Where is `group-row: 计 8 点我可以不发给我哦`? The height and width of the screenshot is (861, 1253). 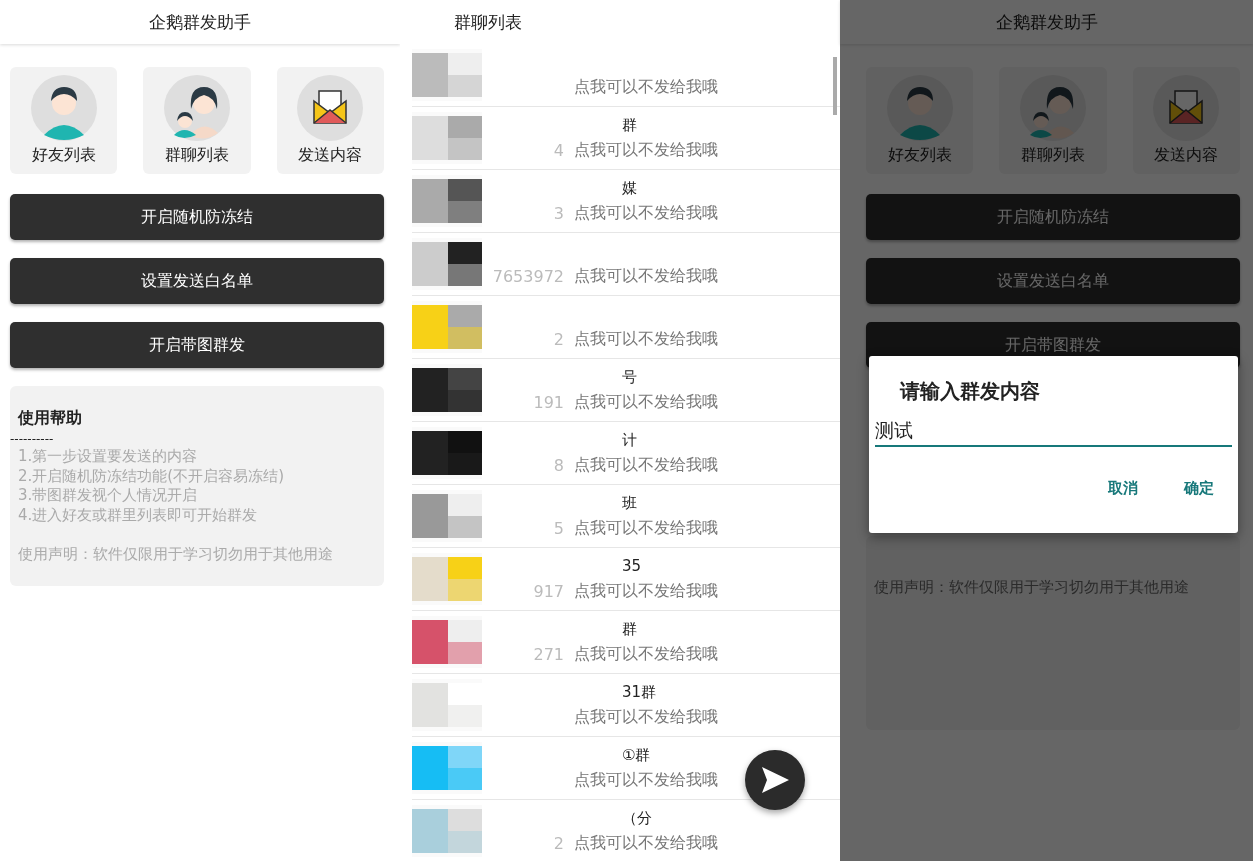 group-row: 计 8 点我可以不发给我哦 is located at coordinates (626, 453).